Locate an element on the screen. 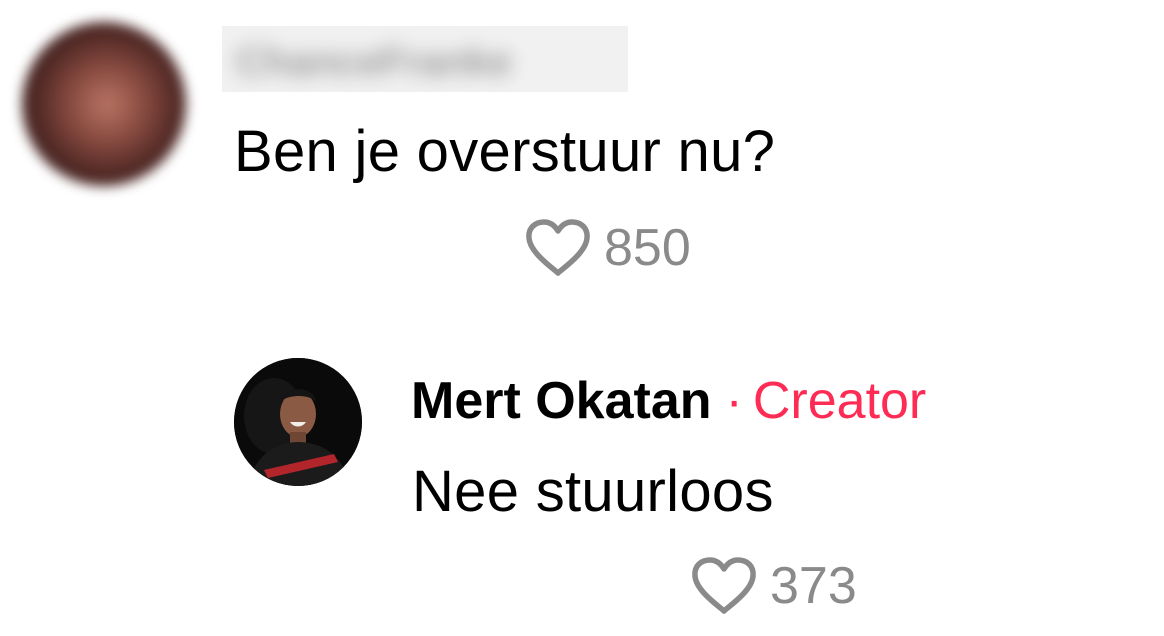 The image size is (1164, 636). commenter-username: ChanceFranke is located at coordinates (374, 62).